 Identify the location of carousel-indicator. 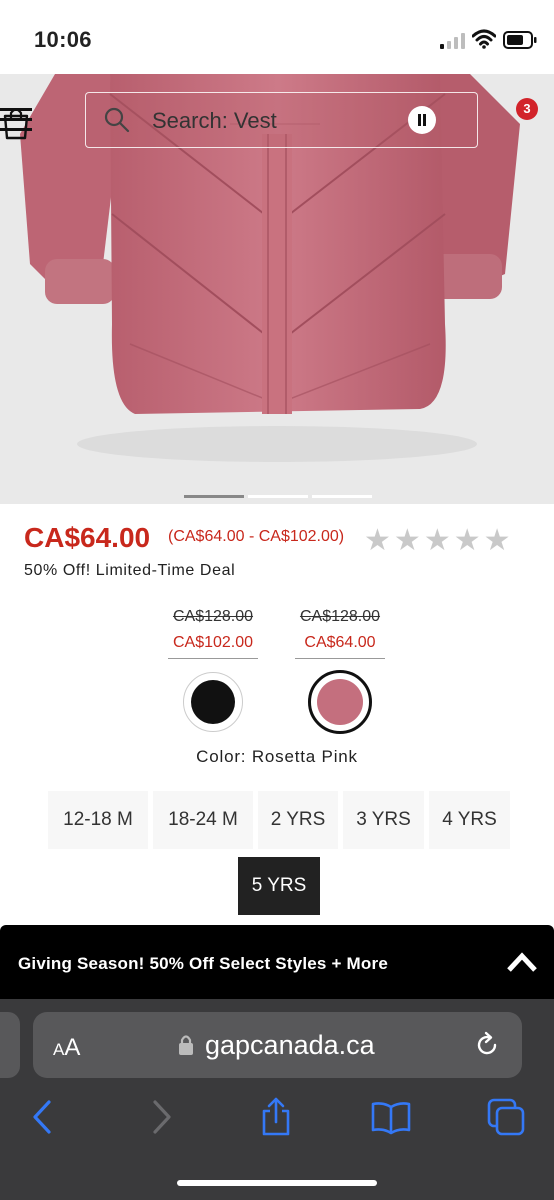
(278, 496).